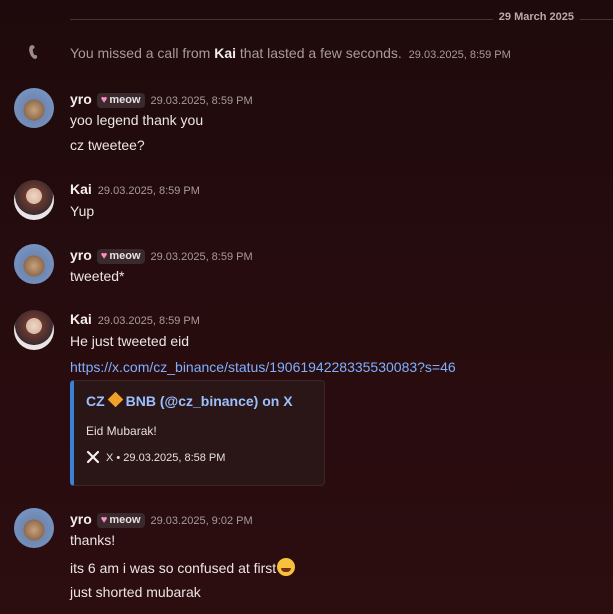 This screenshot has height=614, width=613. I want to click on message-text: cz tweetee?, so click(107, 145).